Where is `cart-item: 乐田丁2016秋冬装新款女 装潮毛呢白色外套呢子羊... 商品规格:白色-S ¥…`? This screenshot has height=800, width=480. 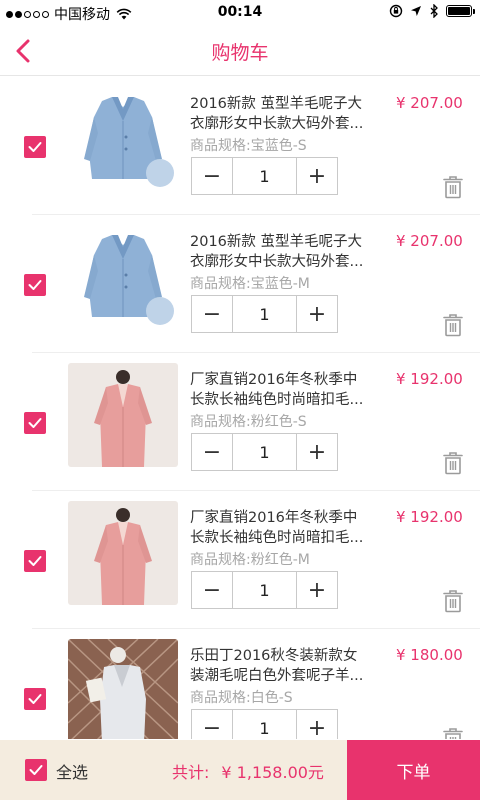 cart-item: 乐田丁2016秋冬装新款女 装潮毛呢白色外套呢子羊... 商品规格:白色-S ¥… is located at coordinates (252, 684).